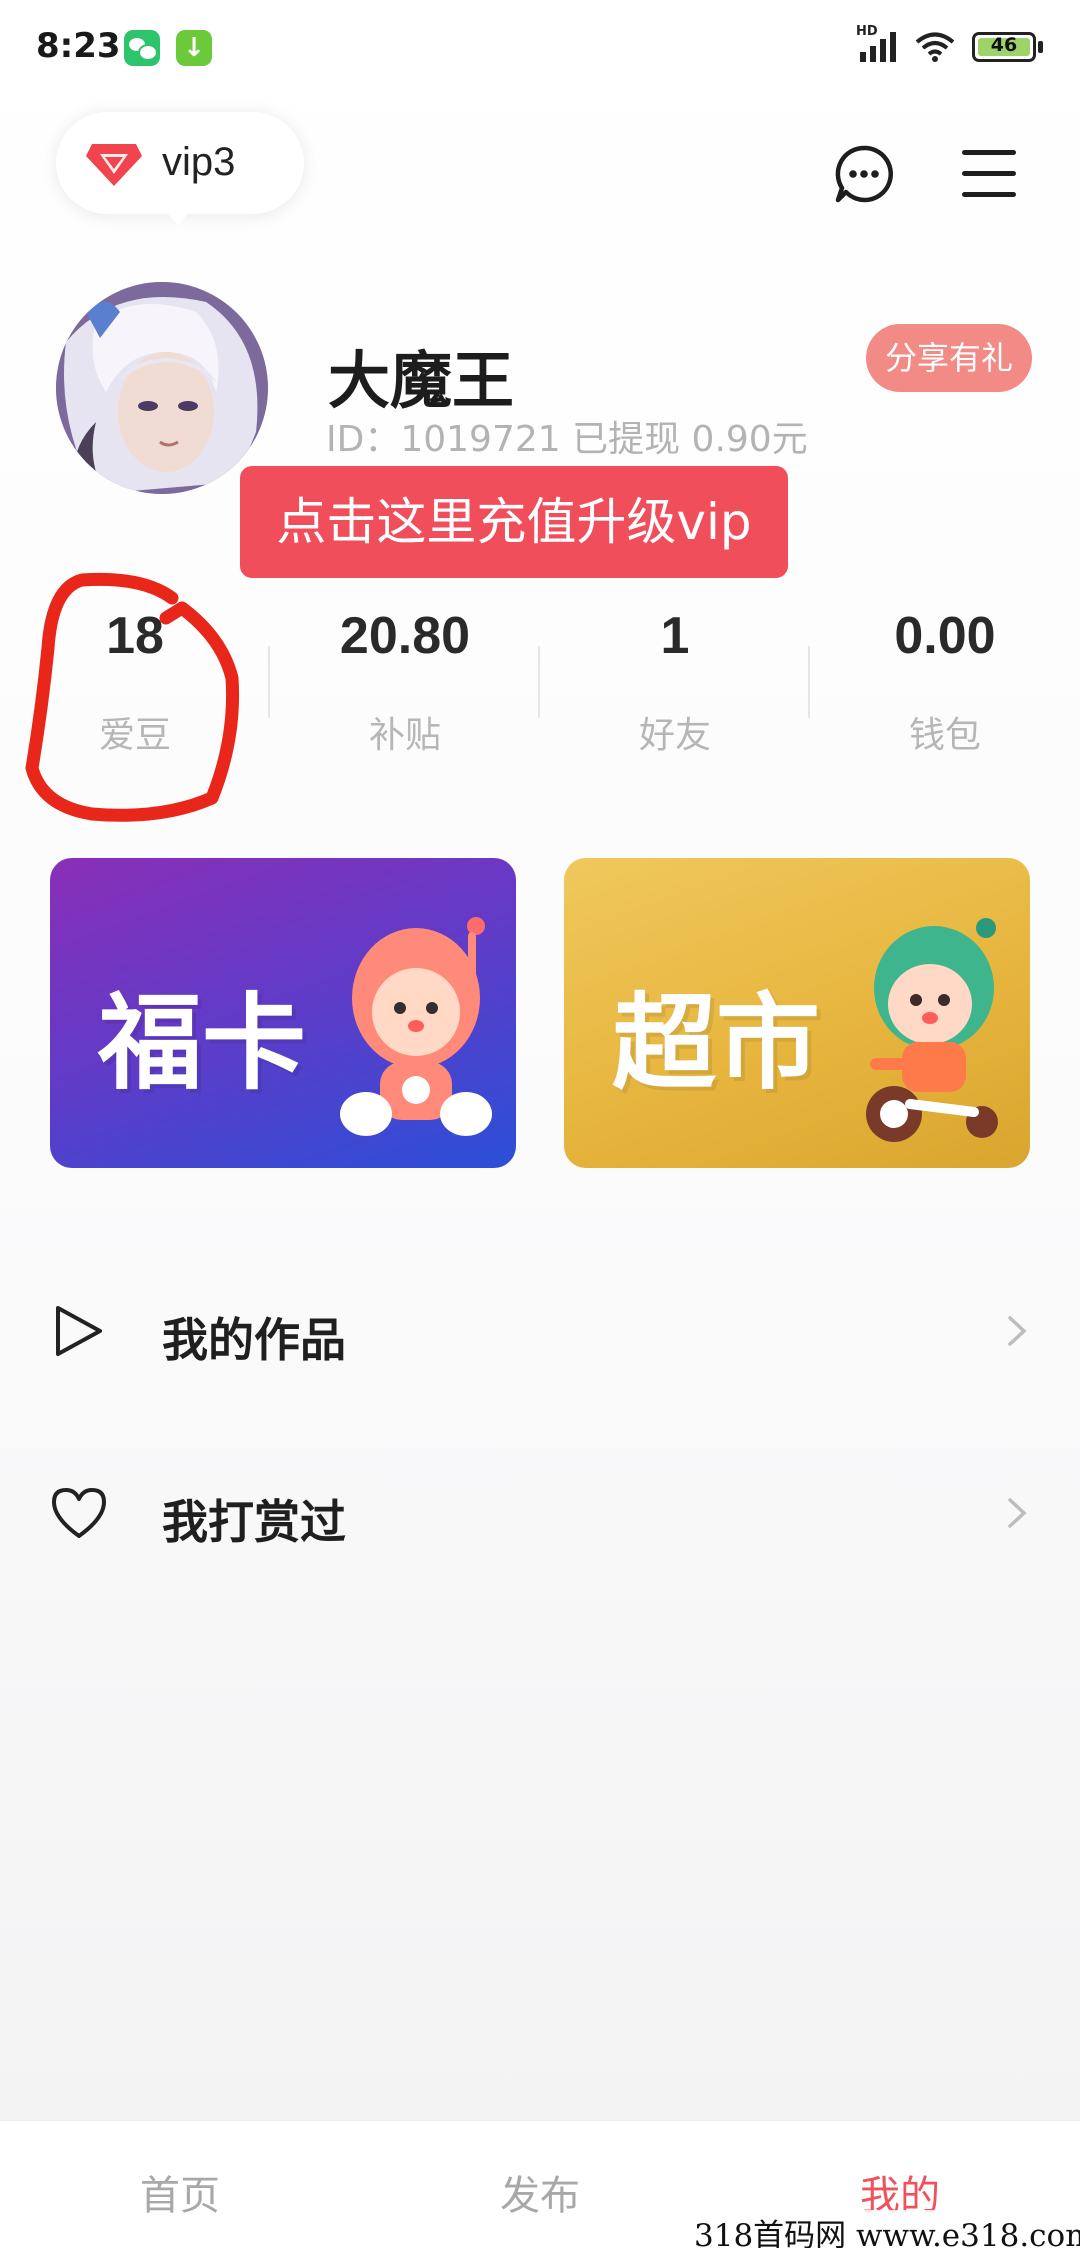  I want to click on menu-item-my-works: 我的作品, so click(540, 1332).